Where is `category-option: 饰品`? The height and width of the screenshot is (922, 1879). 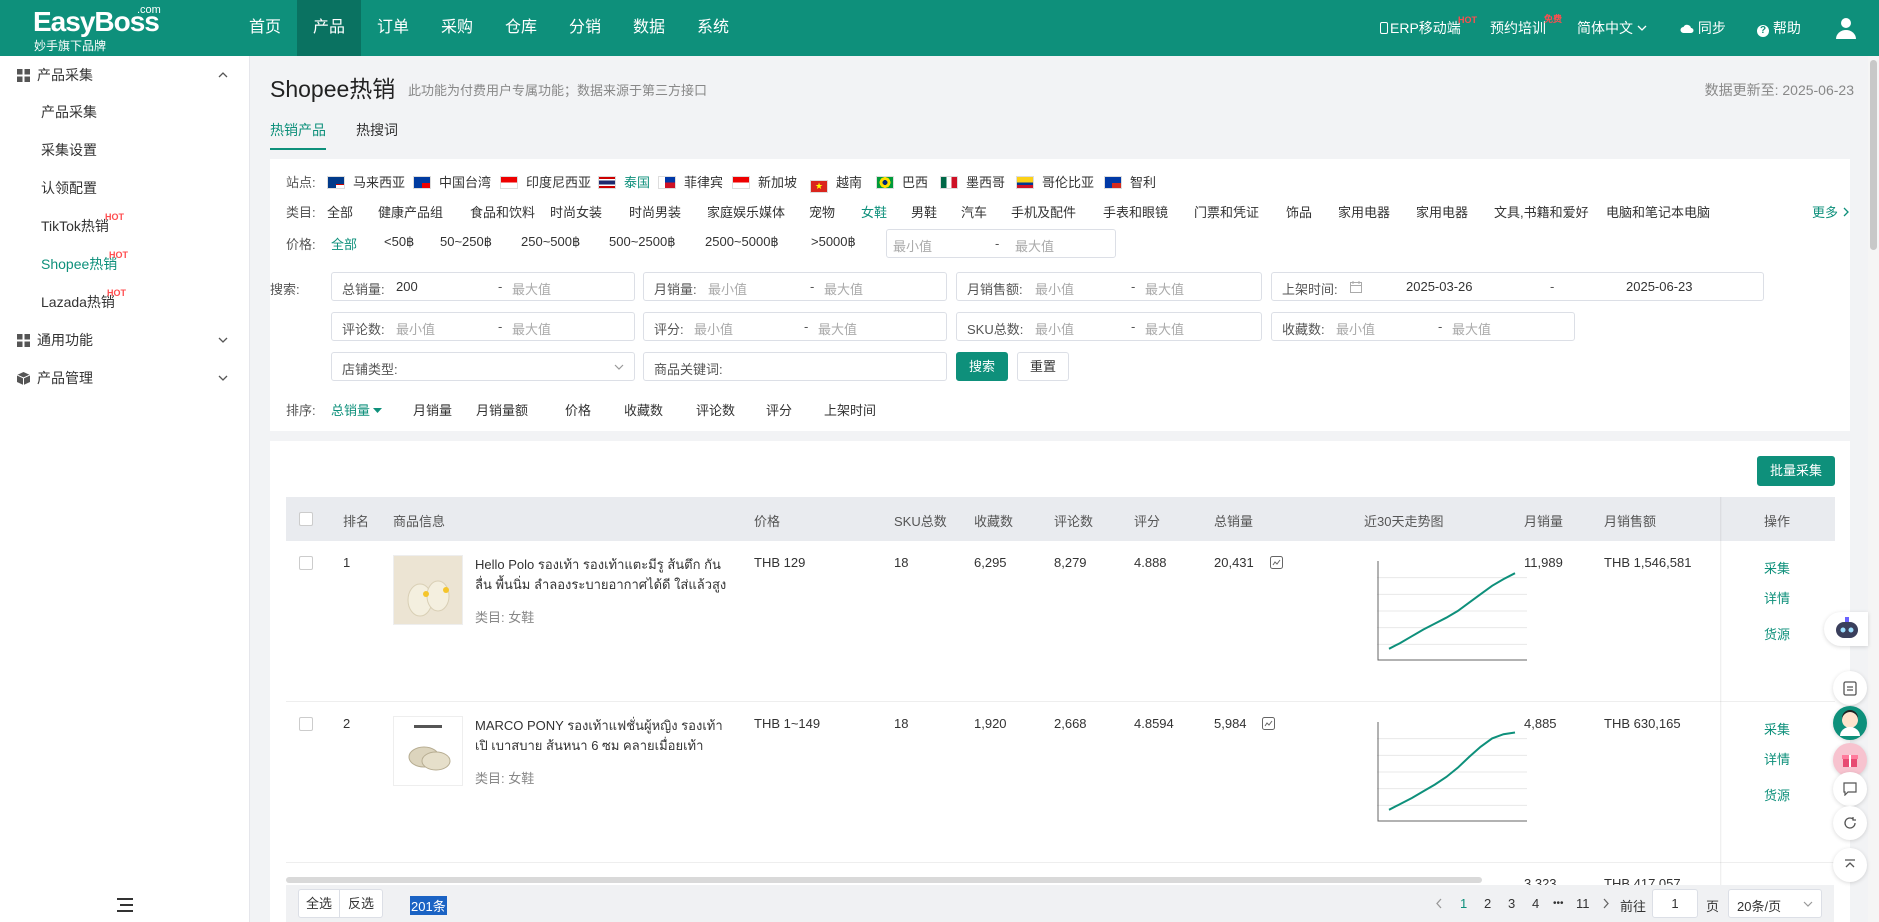 category-option: 饰品 is located at coordinates (1299, 211).